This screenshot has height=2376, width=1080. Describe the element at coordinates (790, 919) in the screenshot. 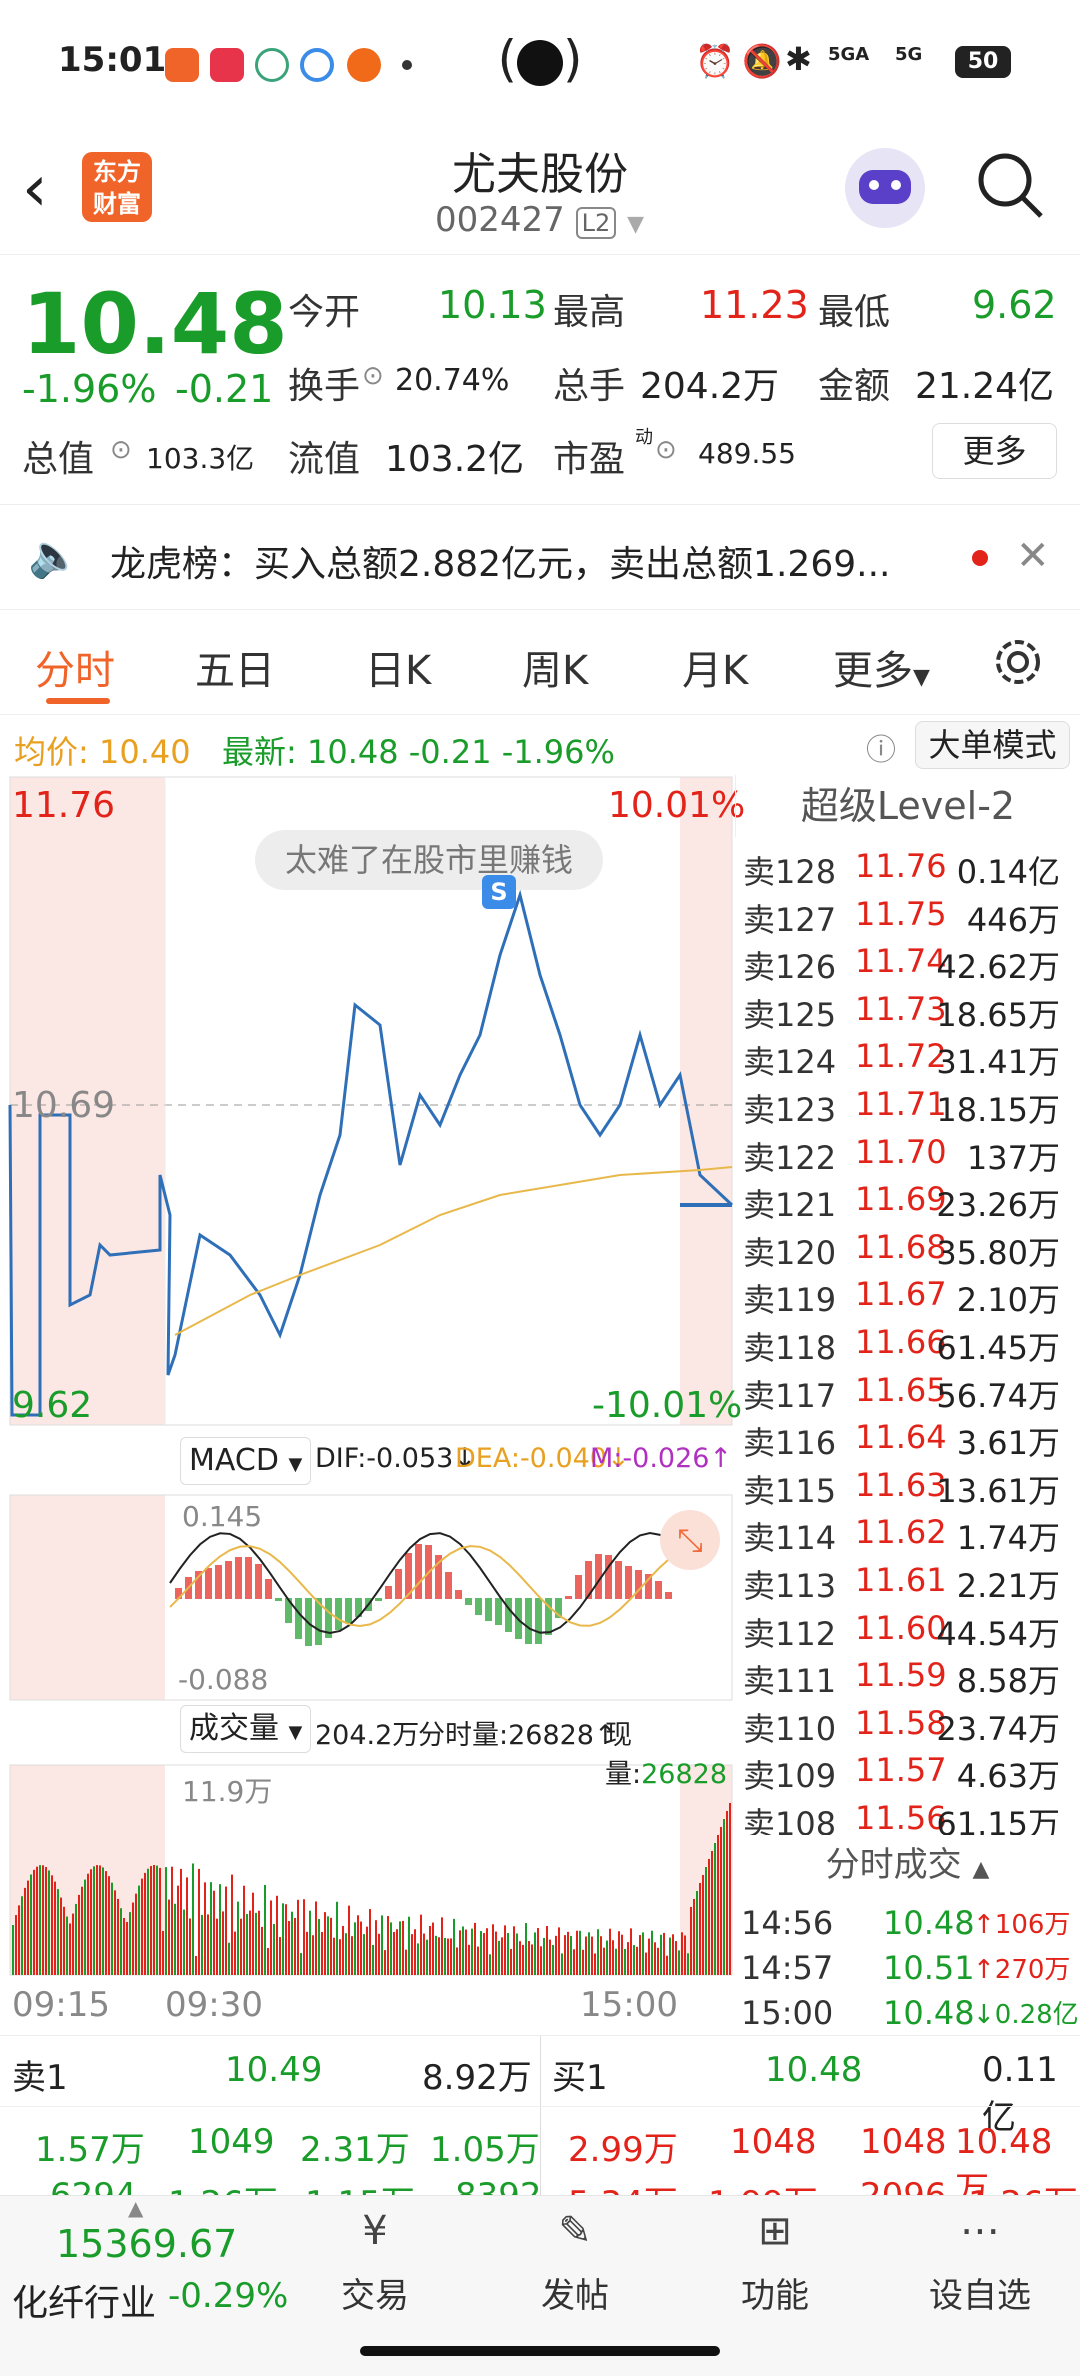

I see `ask-level: 卖127` at that location.